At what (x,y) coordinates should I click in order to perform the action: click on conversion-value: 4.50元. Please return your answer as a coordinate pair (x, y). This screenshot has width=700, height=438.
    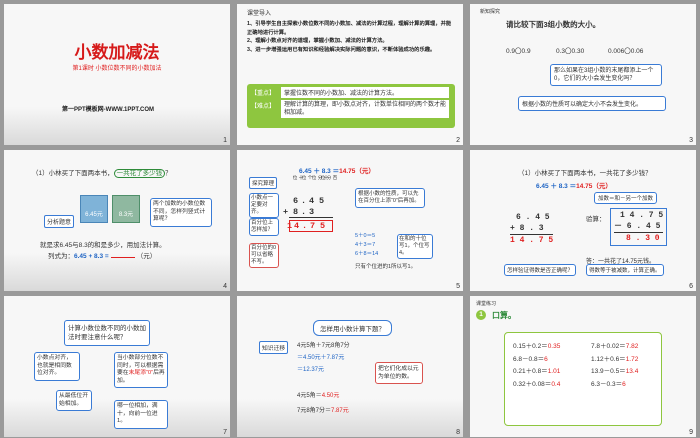
    Looking at the image, I should click on (330, 396).